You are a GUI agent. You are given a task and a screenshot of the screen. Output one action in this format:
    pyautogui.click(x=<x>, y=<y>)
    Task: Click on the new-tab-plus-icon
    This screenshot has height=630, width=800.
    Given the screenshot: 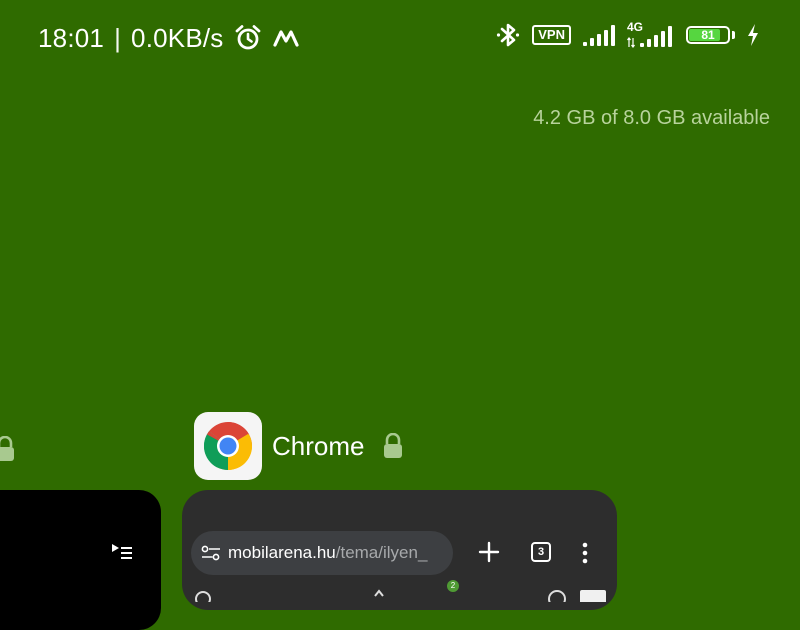 What is the action you would take?
    pyautogui.click(x=489, y=552)
    